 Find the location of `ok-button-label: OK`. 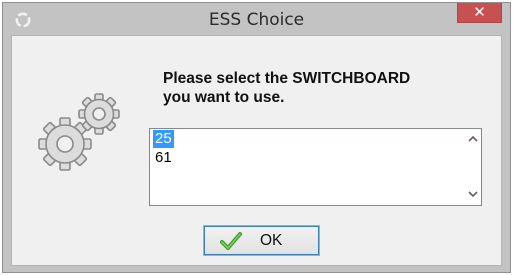

ok-button-label: OK is located at coordinates (271, 240).